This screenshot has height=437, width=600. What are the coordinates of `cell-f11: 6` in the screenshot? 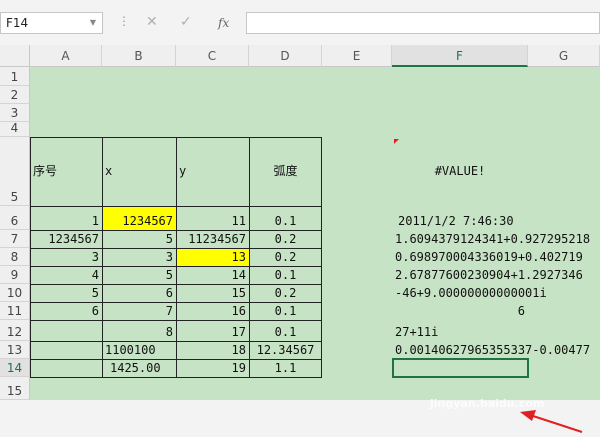 It's located at (460, 311).